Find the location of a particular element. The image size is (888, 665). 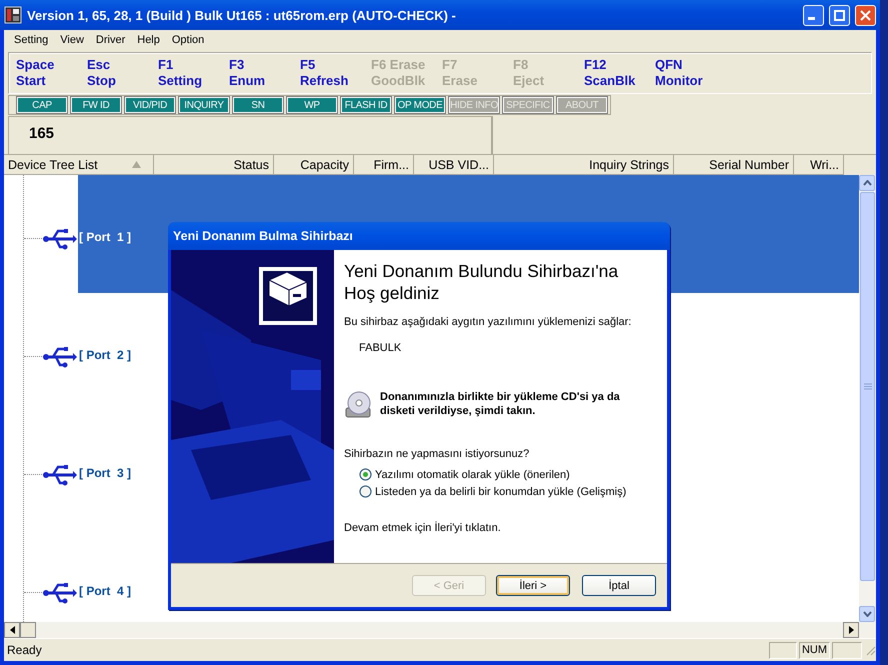

menu-item: Driver is located at coordinates (111, 40).